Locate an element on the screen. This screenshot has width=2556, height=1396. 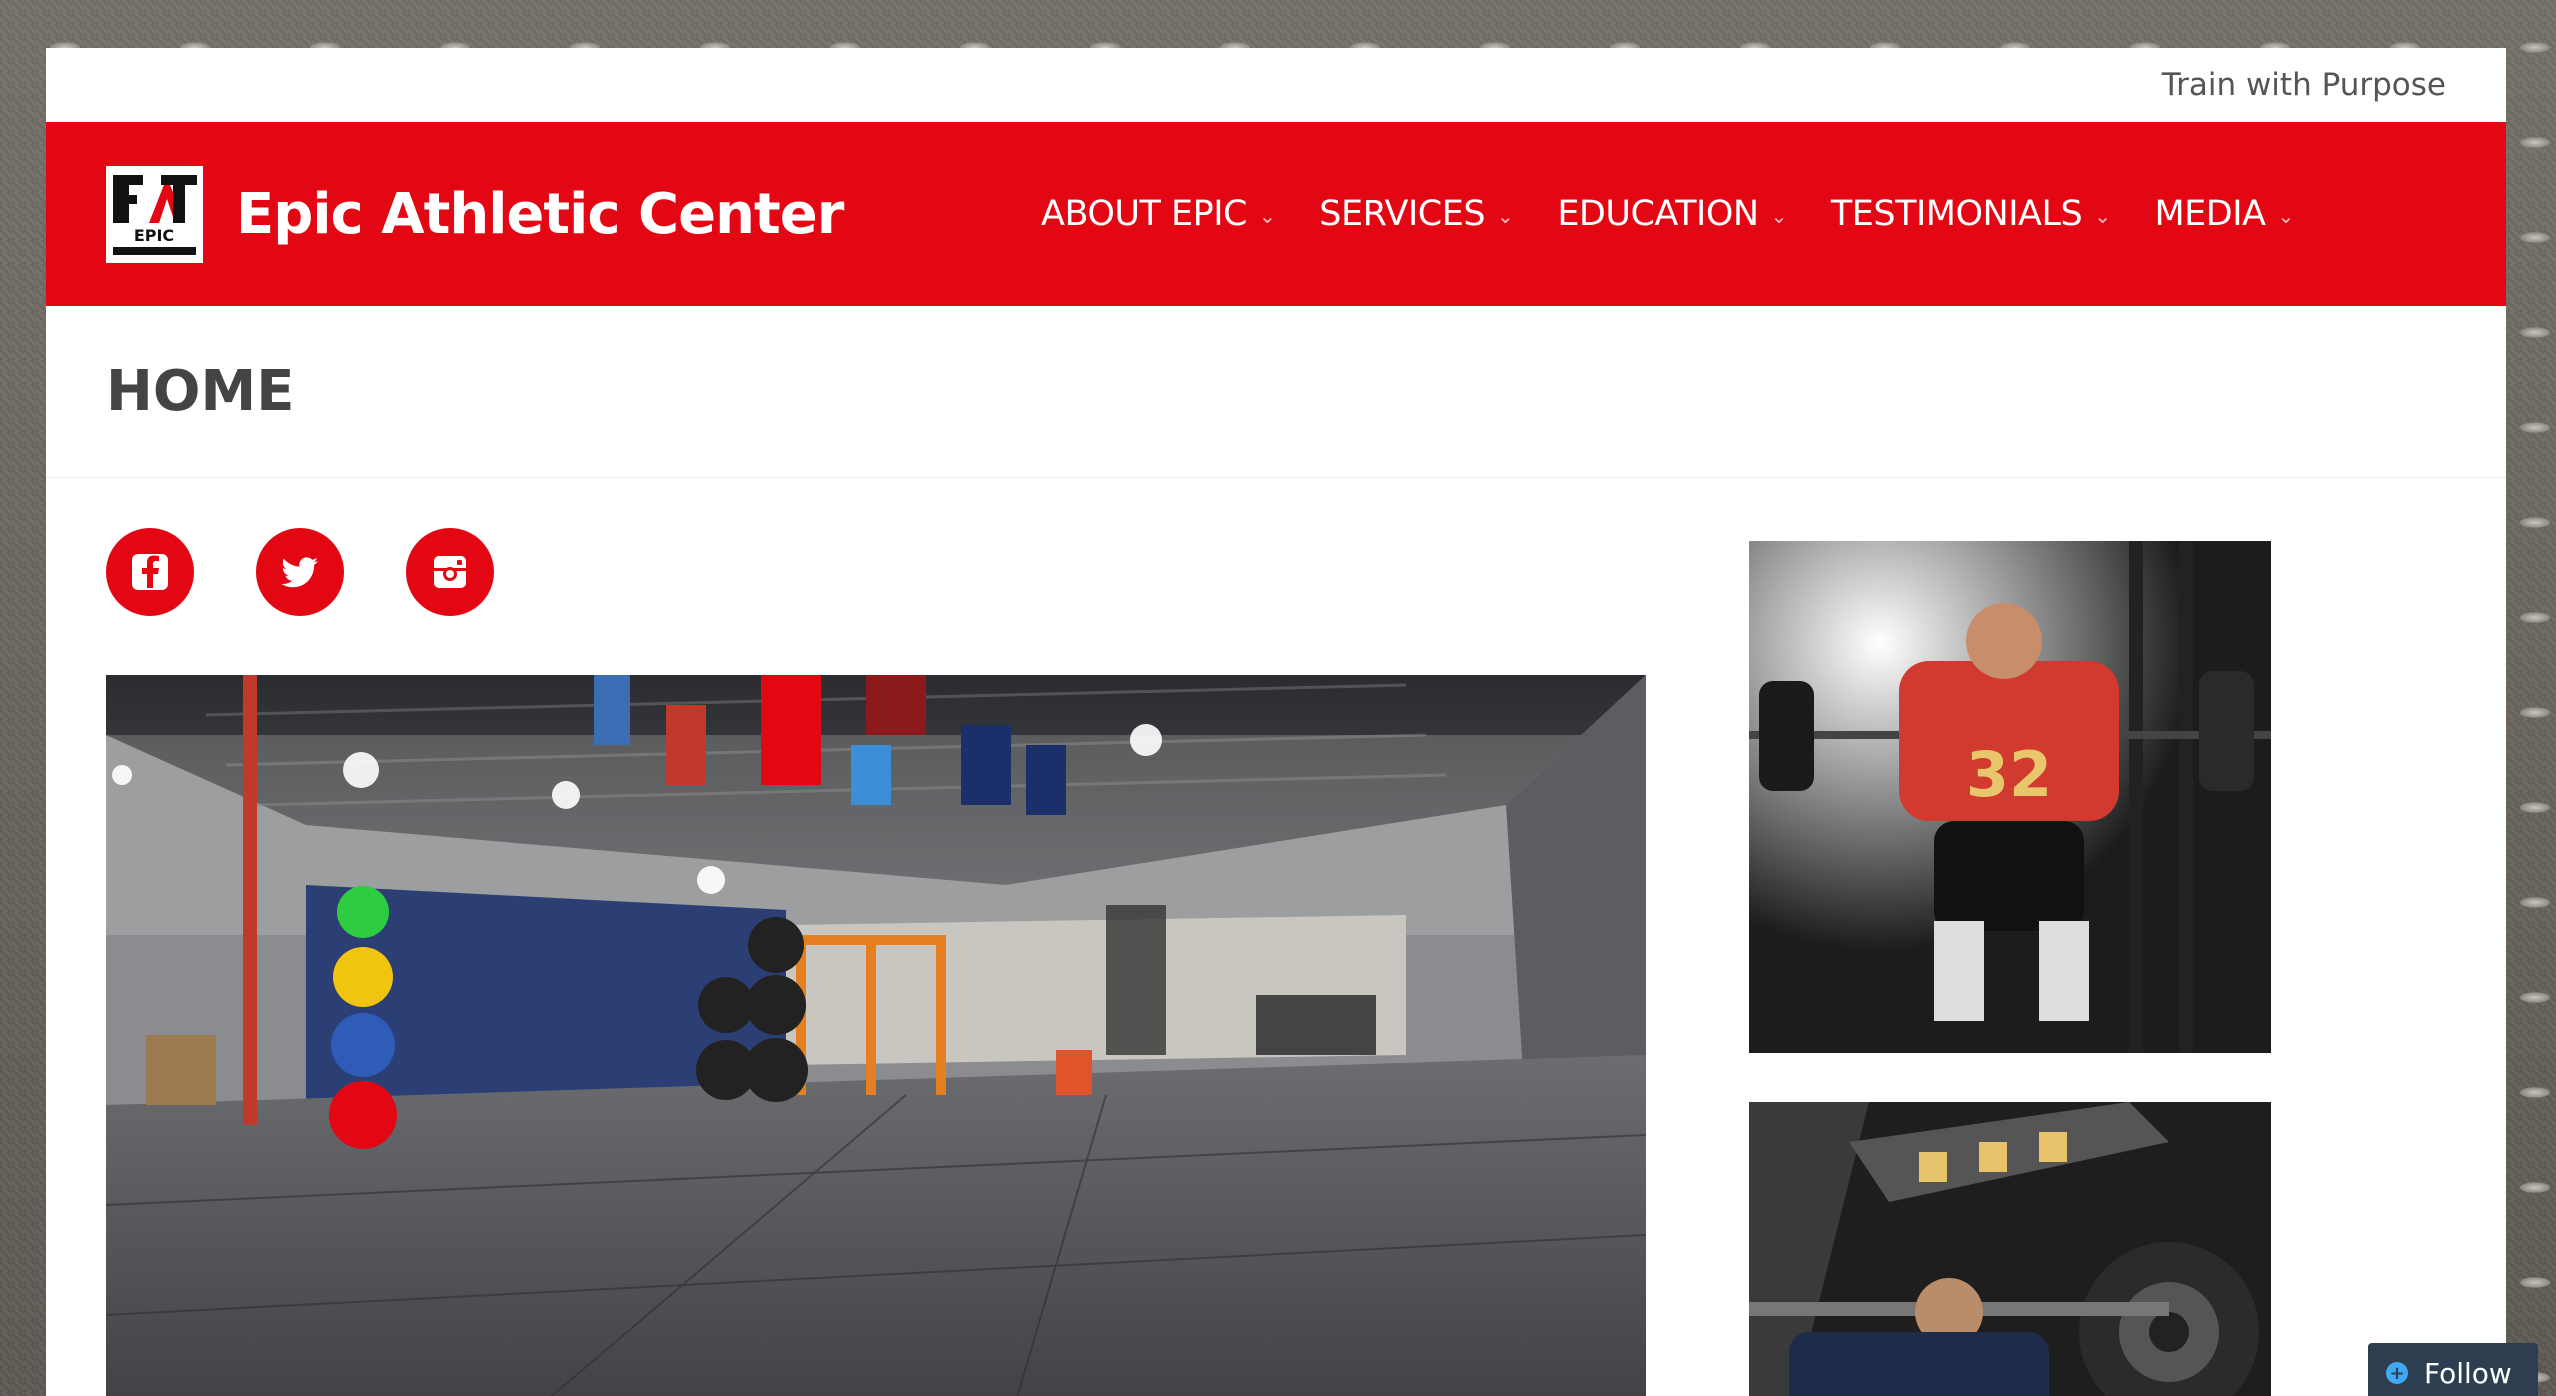
nav-item-about-epic: ABOUT EPIC ⌄ is located at coordinates (1158, 214).